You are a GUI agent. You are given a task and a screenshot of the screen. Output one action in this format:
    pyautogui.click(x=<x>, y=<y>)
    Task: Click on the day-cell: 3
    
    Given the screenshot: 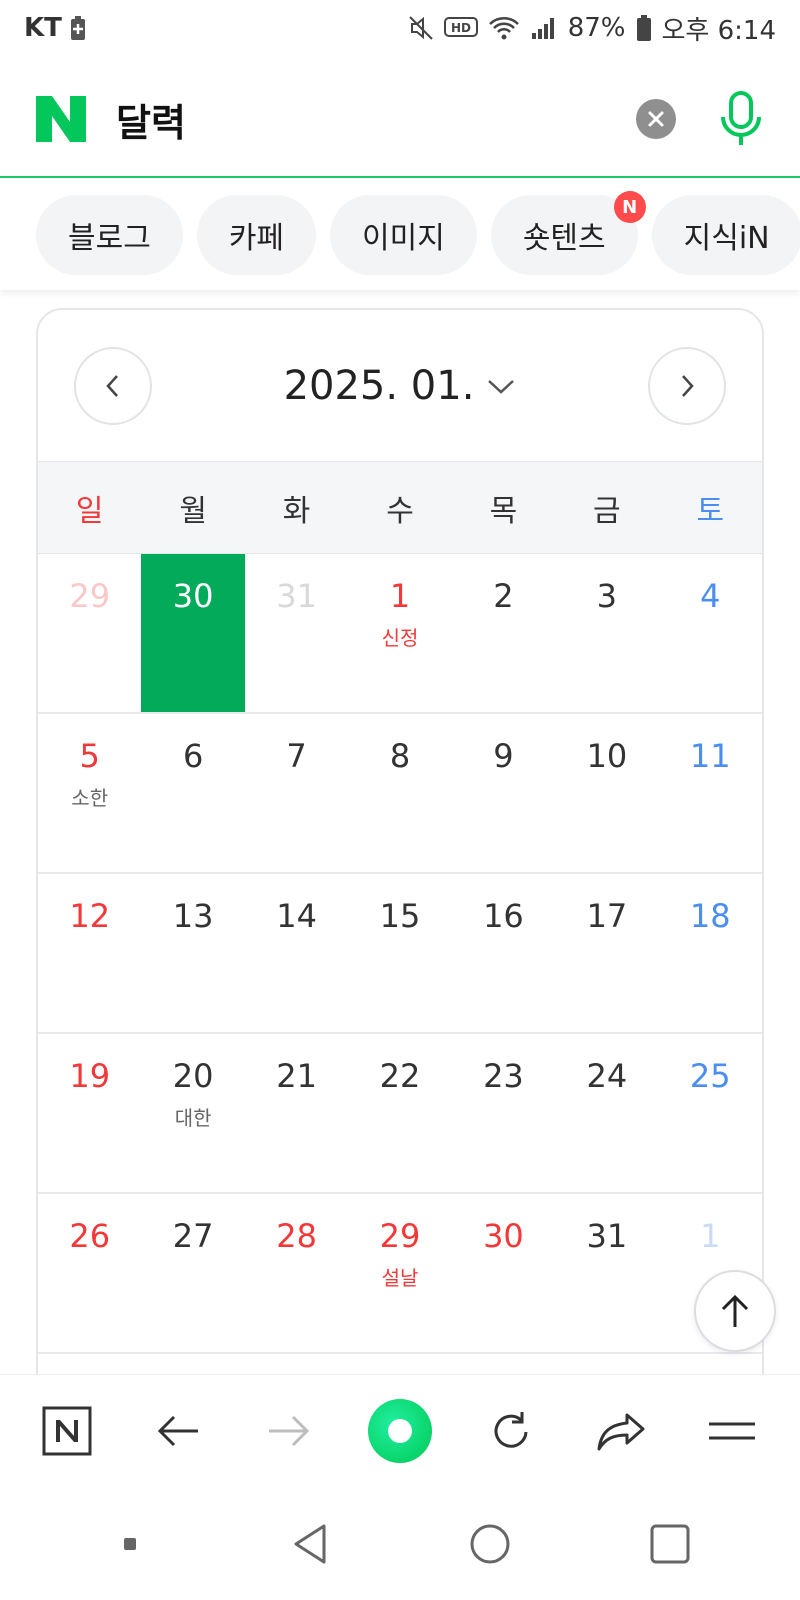 What is the action you would take?
    pyautogui.click(x=606, y=633)
    